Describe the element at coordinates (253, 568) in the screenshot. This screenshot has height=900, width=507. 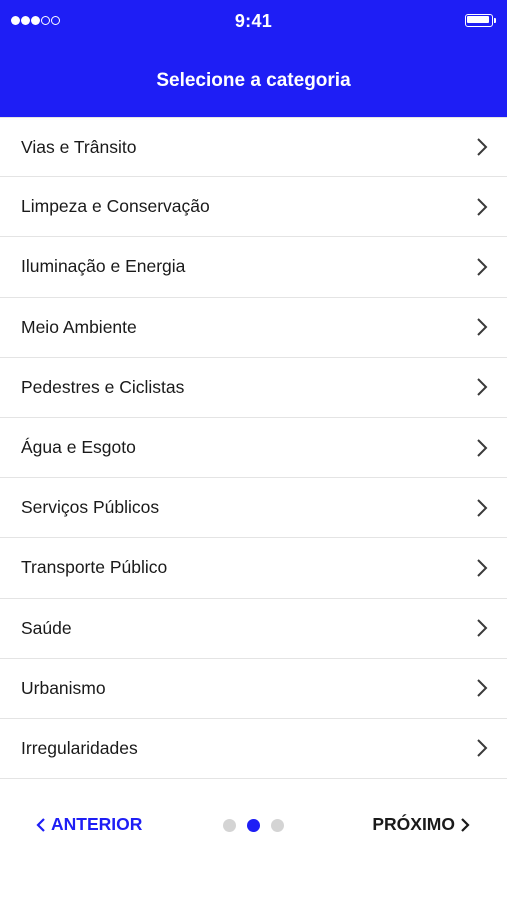
I see `category-item-transporte-publico: Transporte Público` at that location.